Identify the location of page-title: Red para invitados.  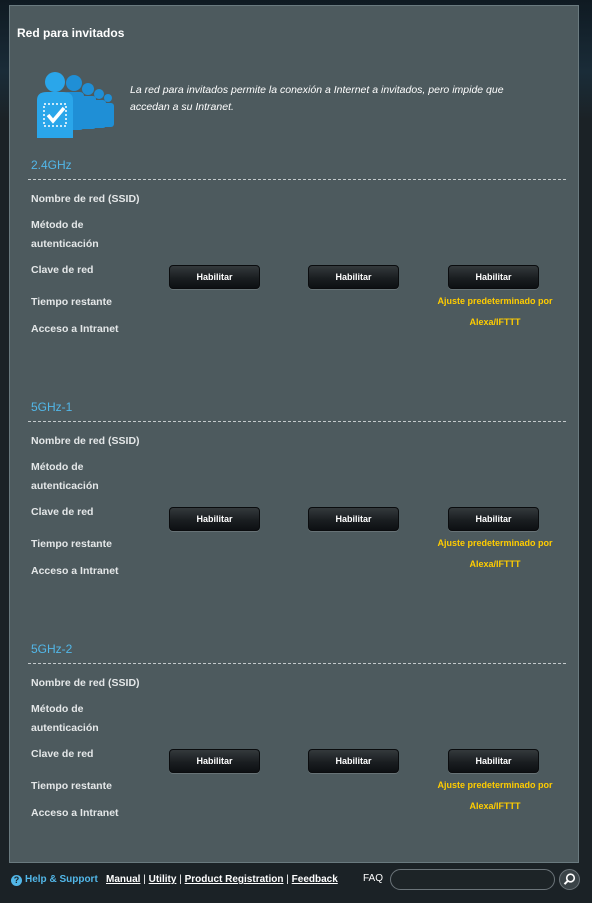
(71, 33).